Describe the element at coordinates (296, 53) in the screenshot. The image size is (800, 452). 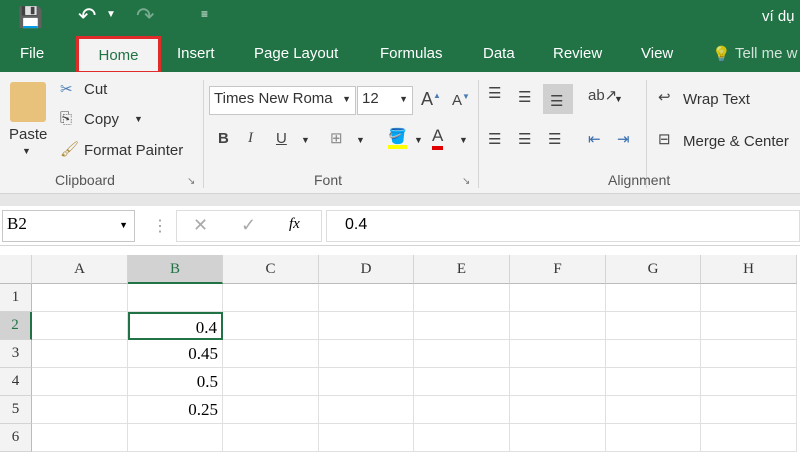
I see `tab-page-layout: Page Layout` at that location.